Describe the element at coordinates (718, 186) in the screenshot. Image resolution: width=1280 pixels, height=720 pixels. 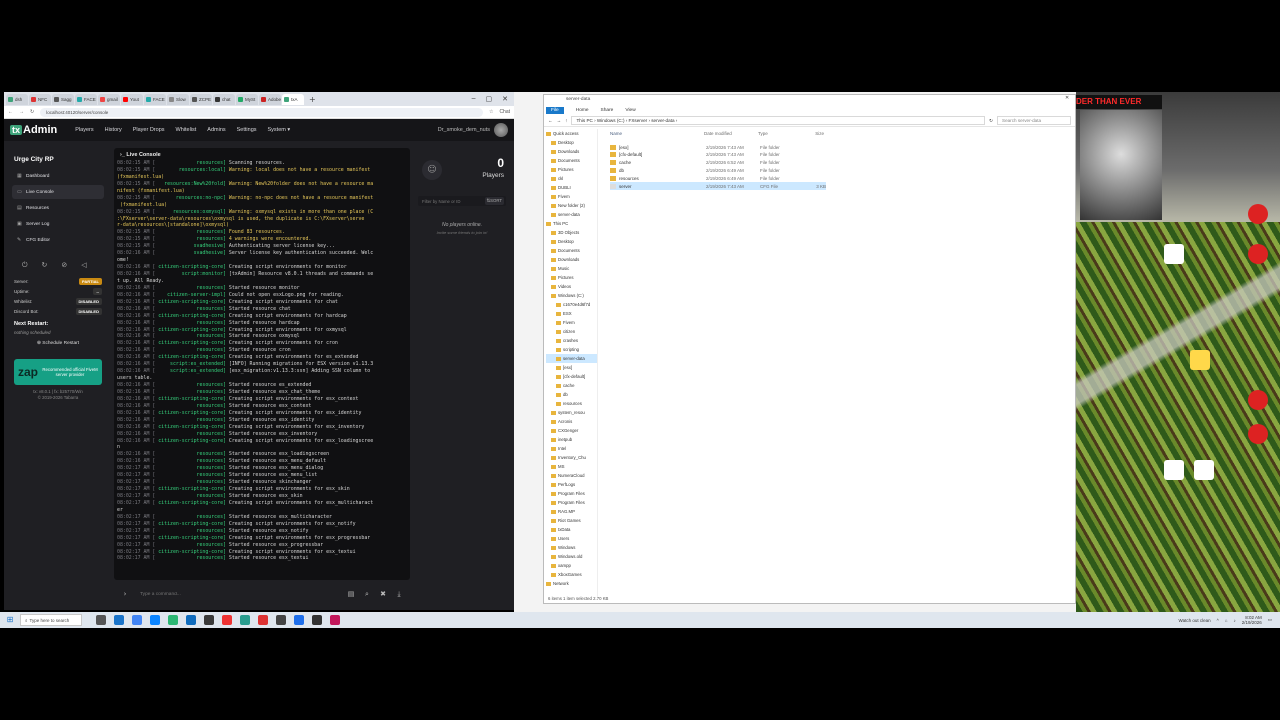
I see `file-row: server 2/19/2026 7:43 AM CFG File 3 KB` at that location.